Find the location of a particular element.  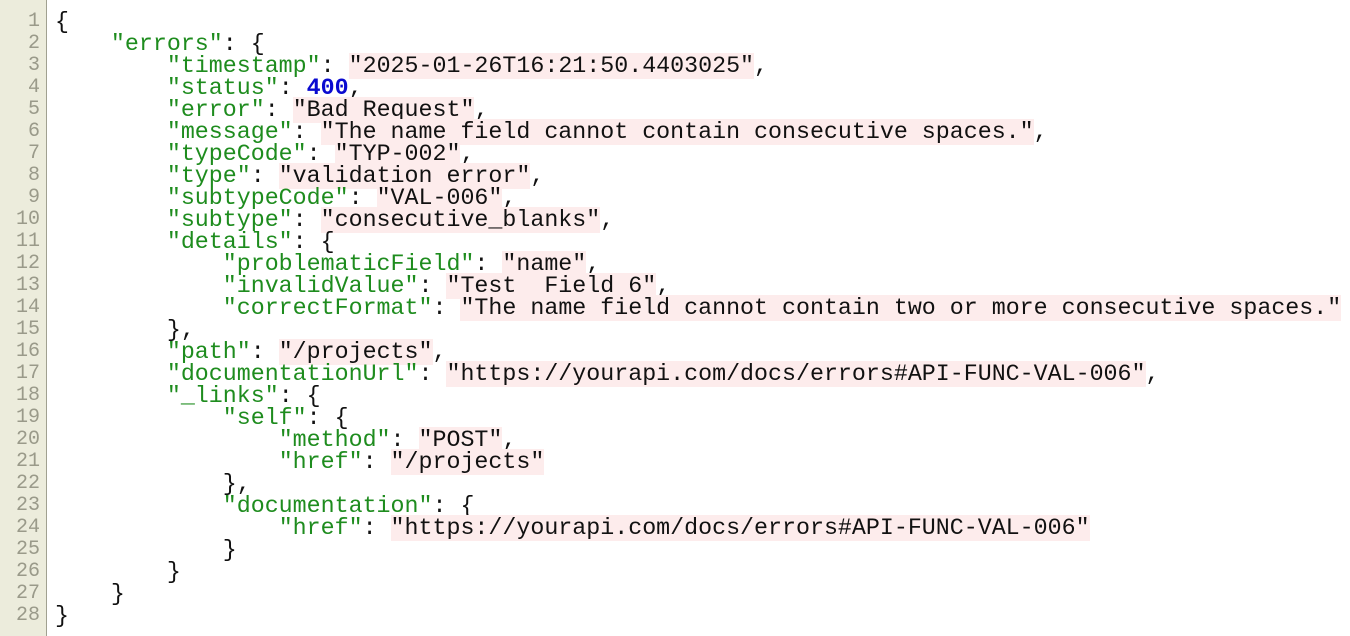

line-number: 26 is located at coordinates (27, 571).